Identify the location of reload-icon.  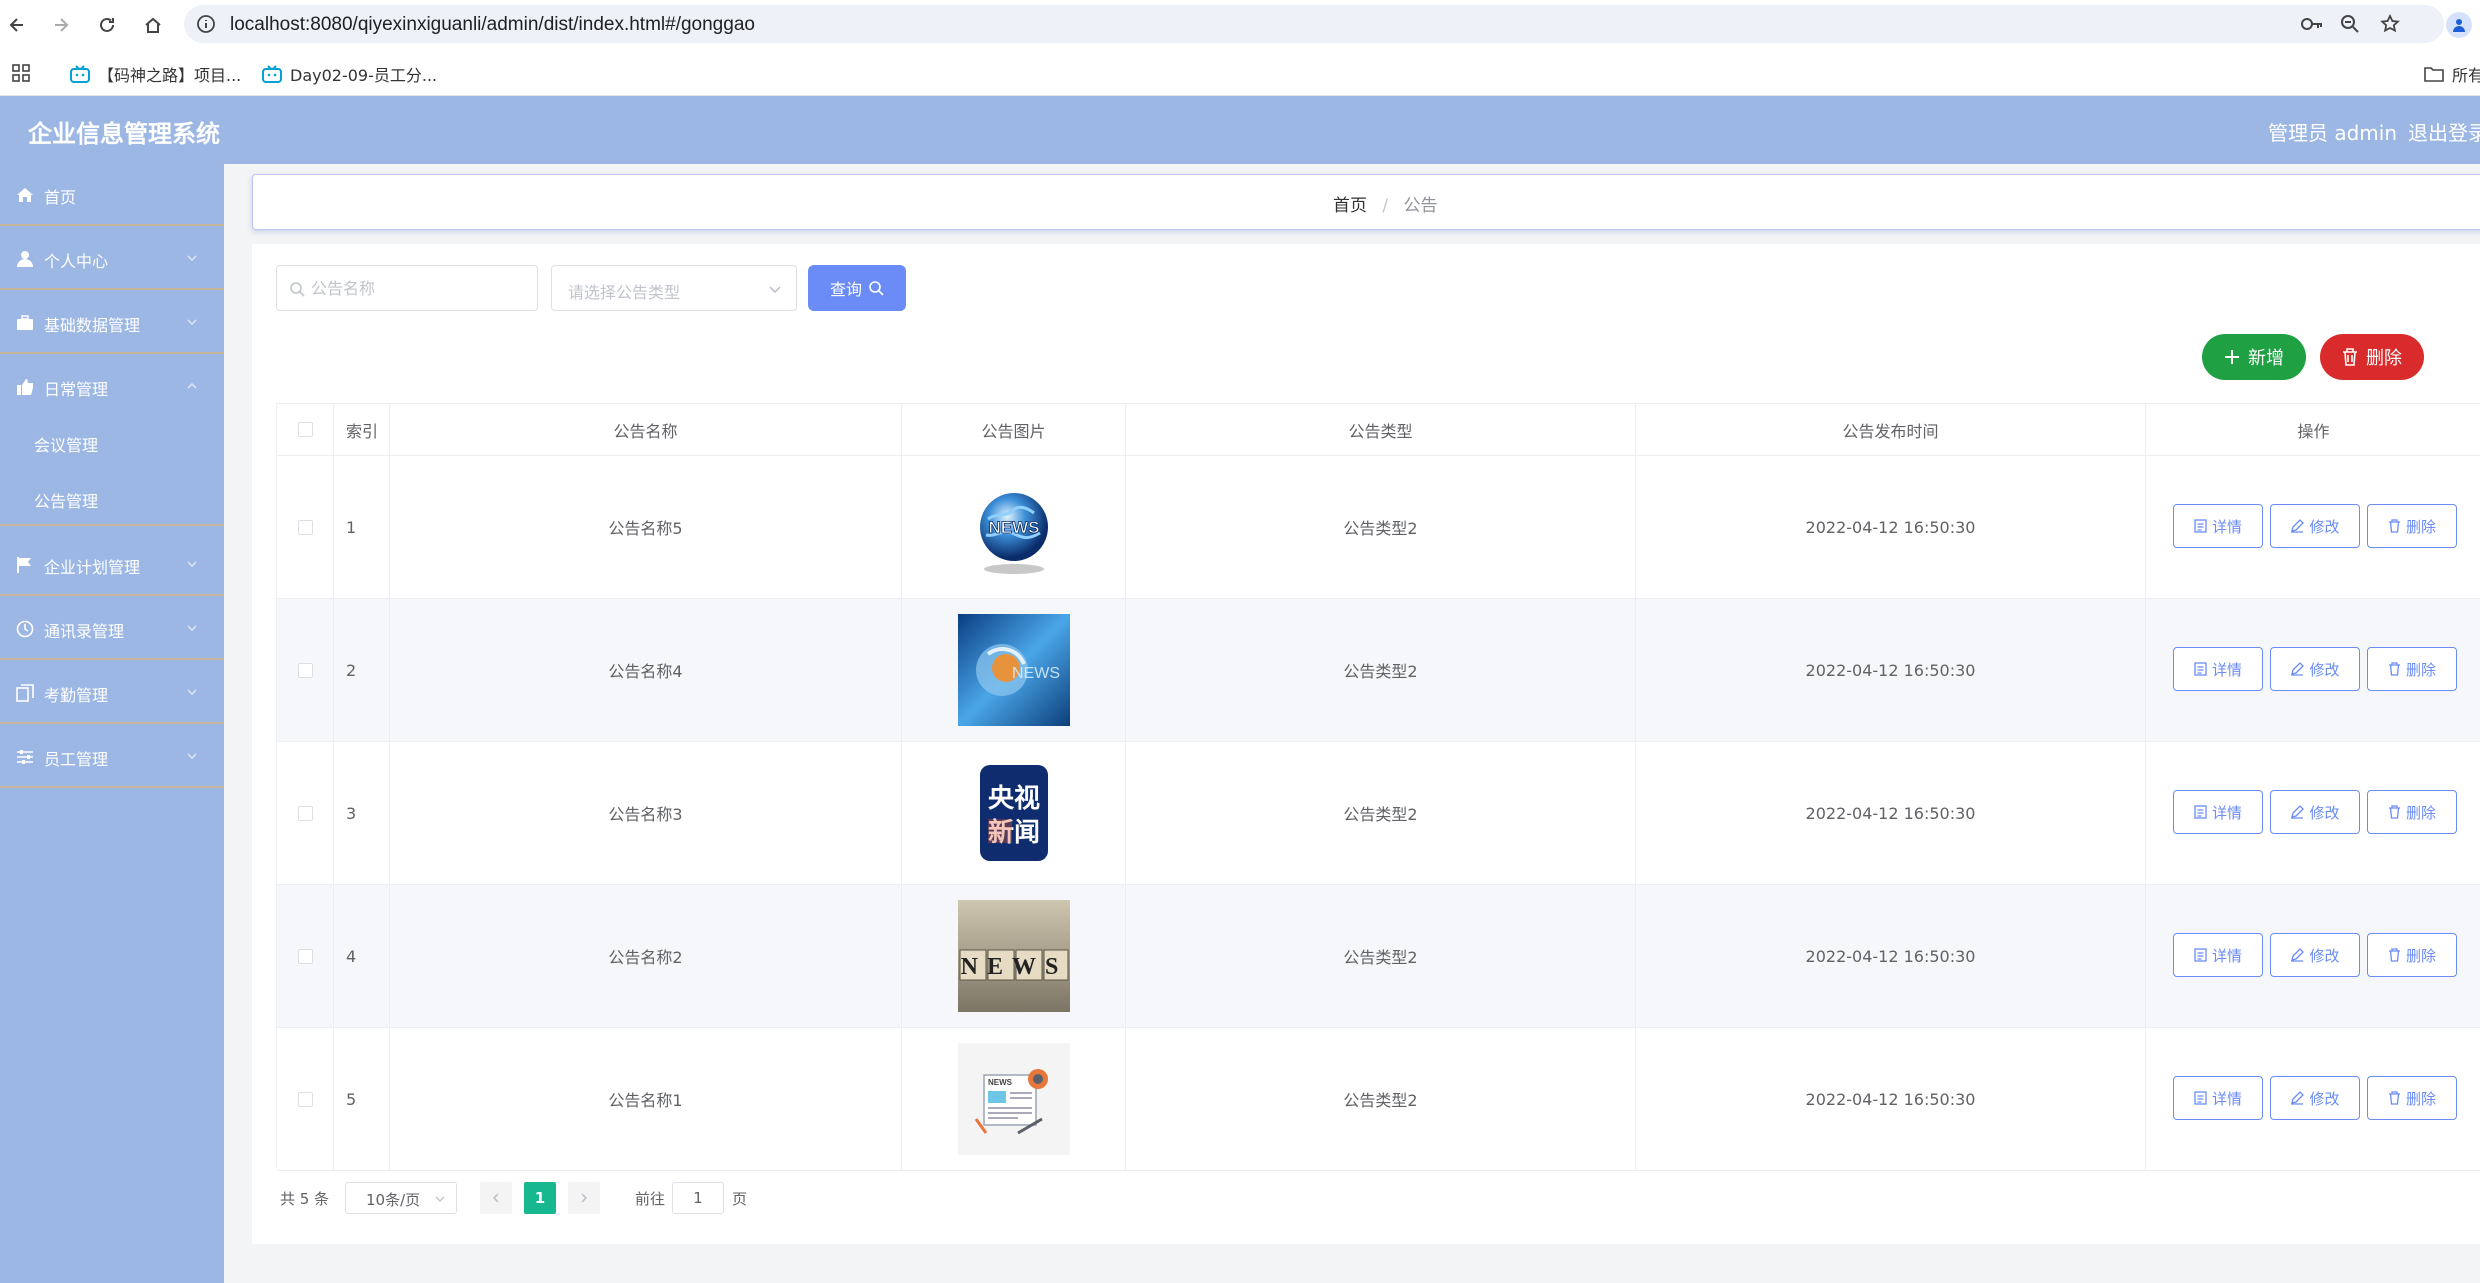
(107, 25).